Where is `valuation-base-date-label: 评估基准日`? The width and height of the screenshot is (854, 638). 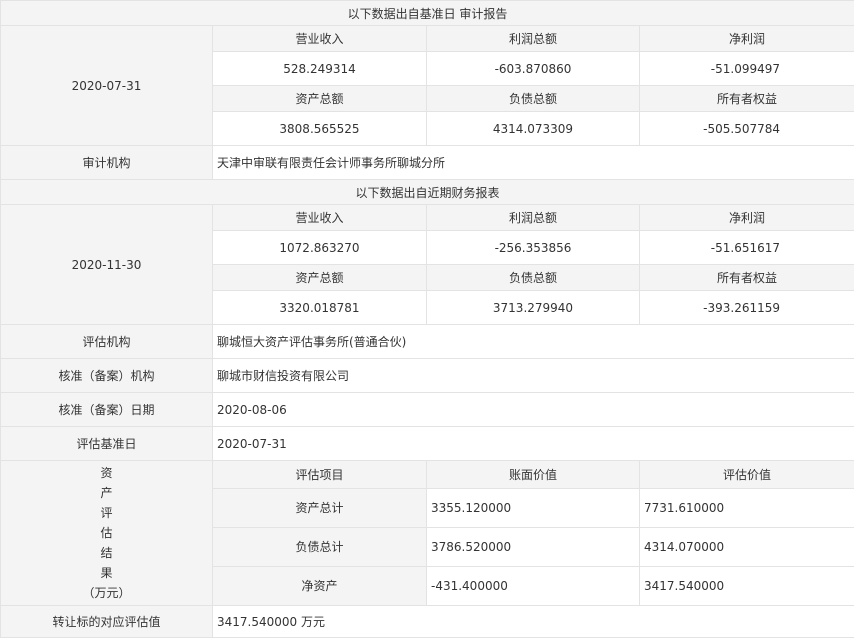
valuation-base-date-label: 评估基准日 is located at coordinates (107, 444).